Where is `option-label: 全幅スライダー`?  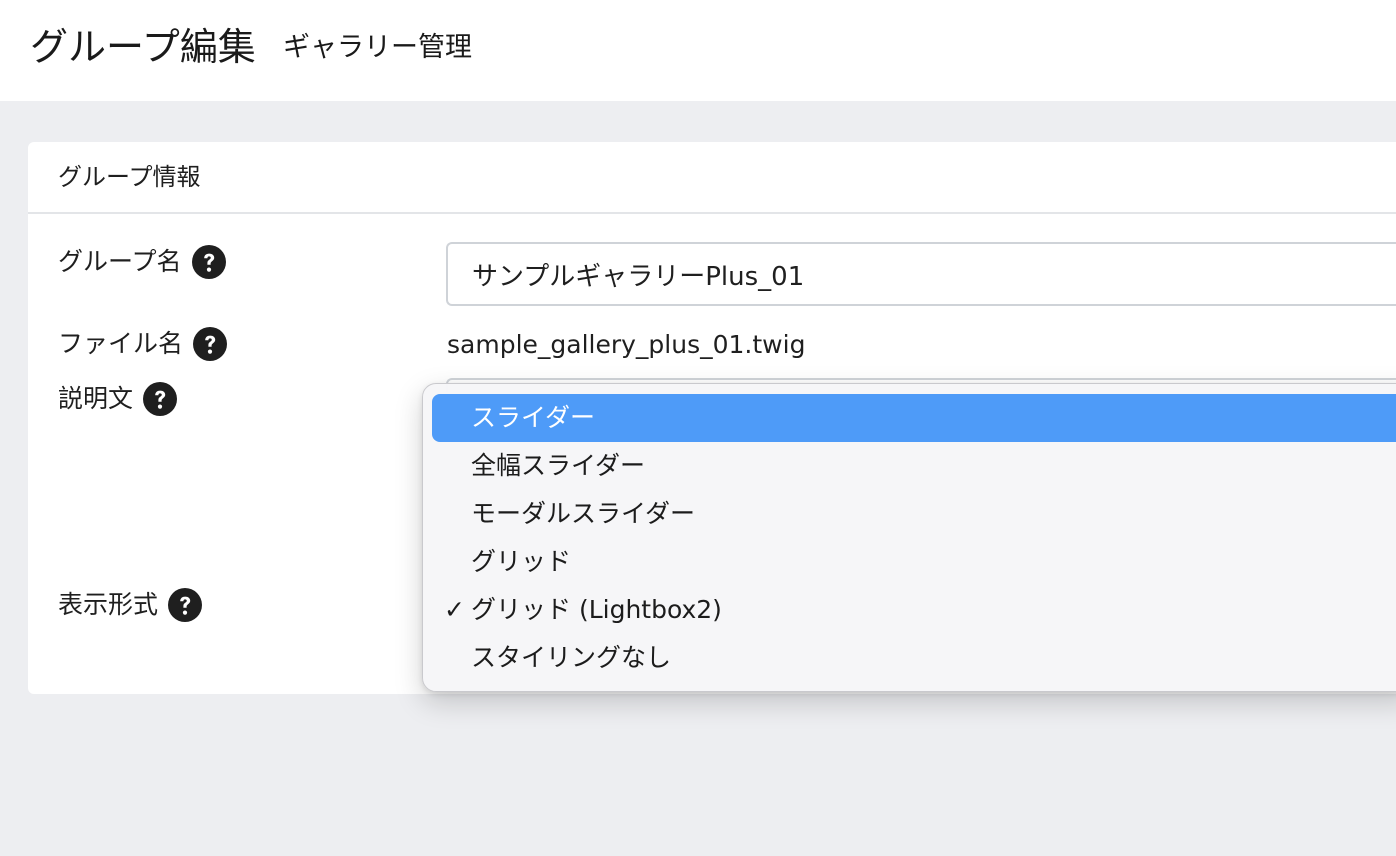
option-label: 全幅スライダー is located at coordinates (558, 465).